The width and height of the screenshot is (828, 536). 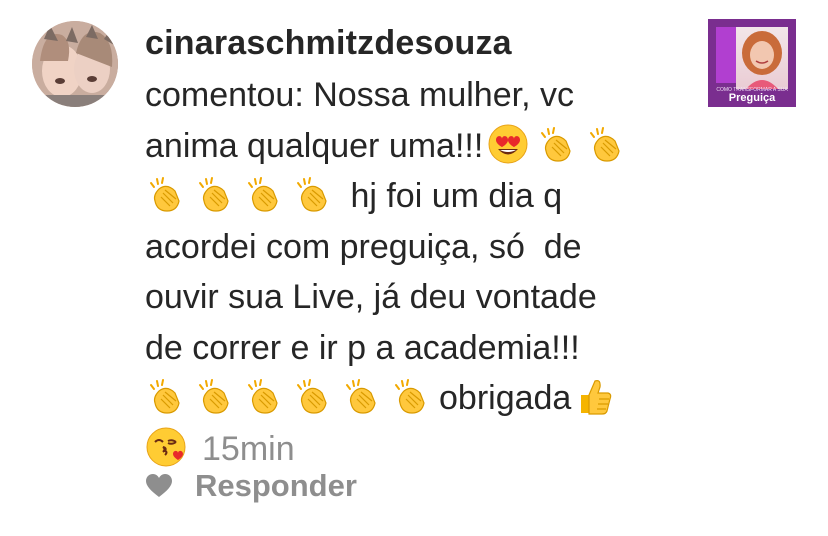 I want to click on comment-line: anima qualquer uma!!!, so click(x=415, y=146).